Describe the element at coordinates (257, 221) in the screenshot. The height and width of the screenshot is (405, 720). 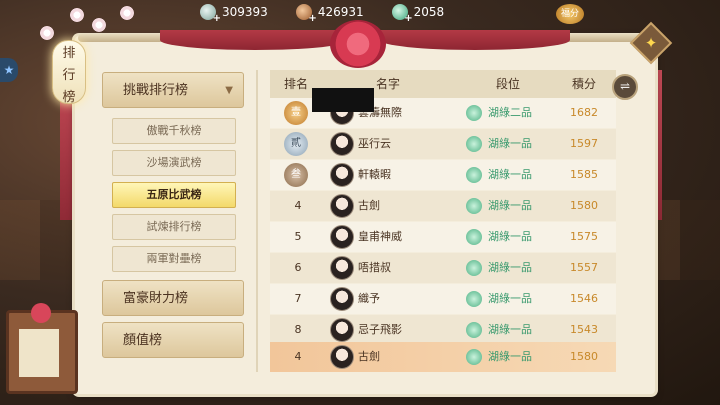
I see `panel-divider` at that location.